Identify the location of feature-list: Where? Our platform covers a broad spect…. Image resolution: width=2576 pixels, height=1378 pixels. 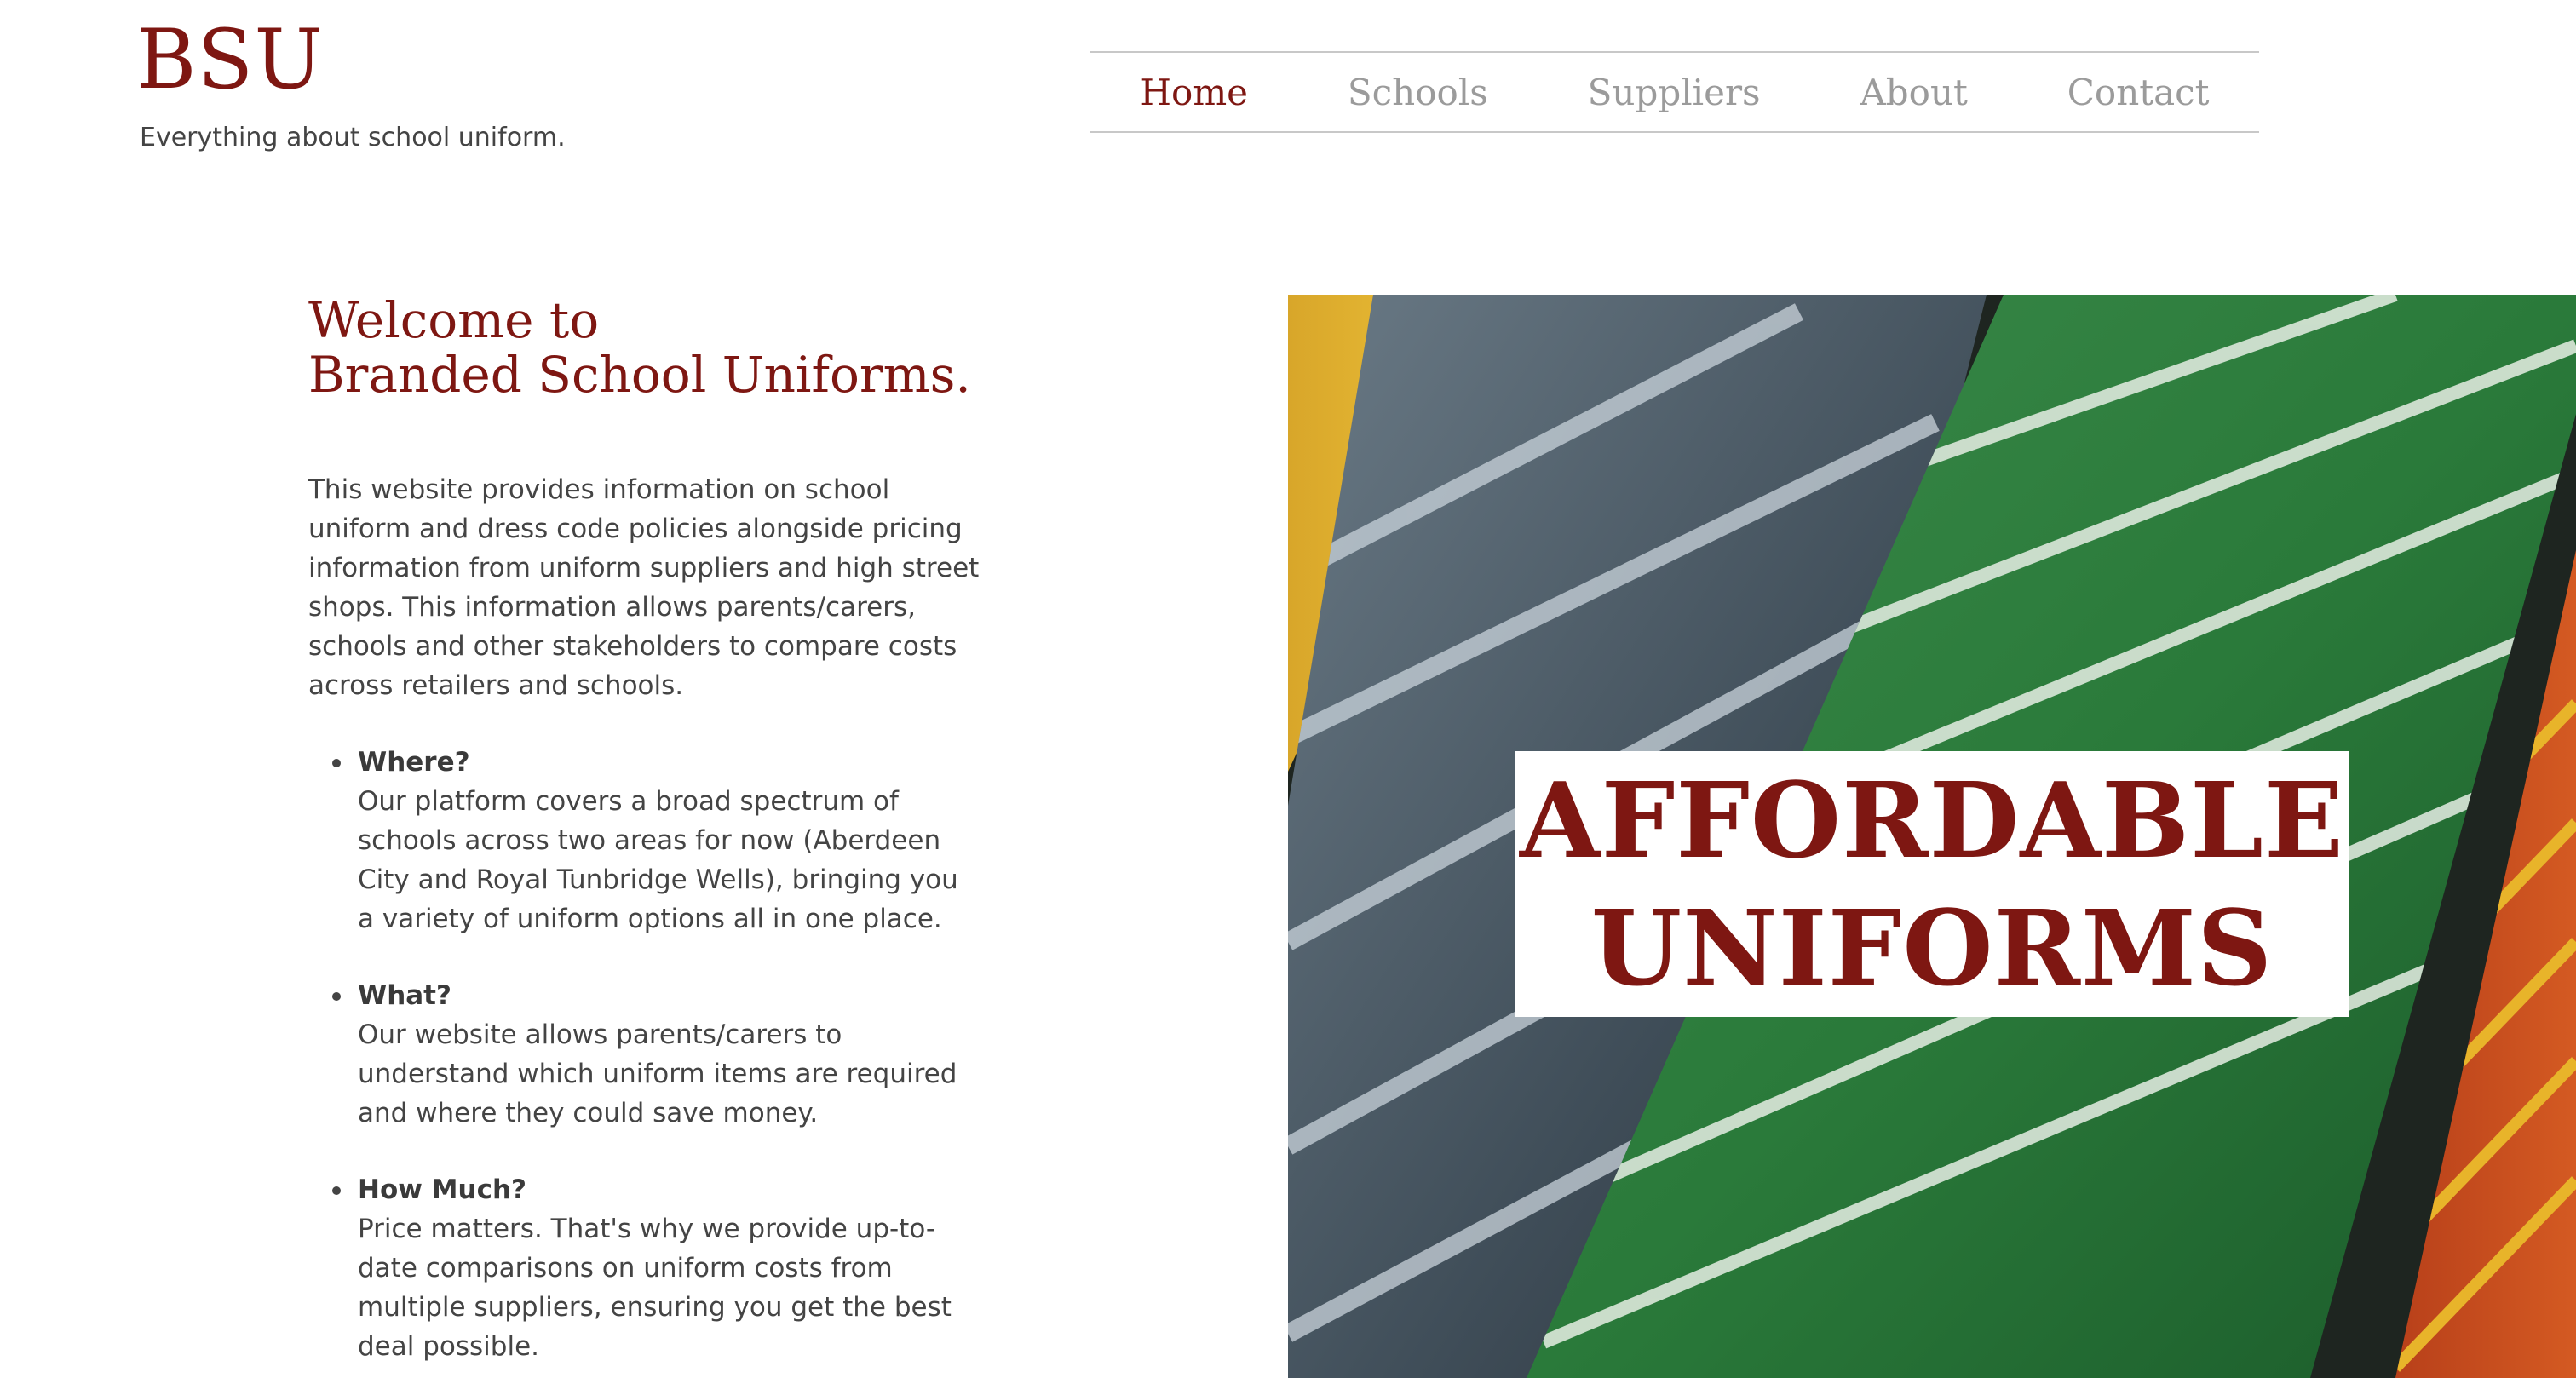
(645, 1055).